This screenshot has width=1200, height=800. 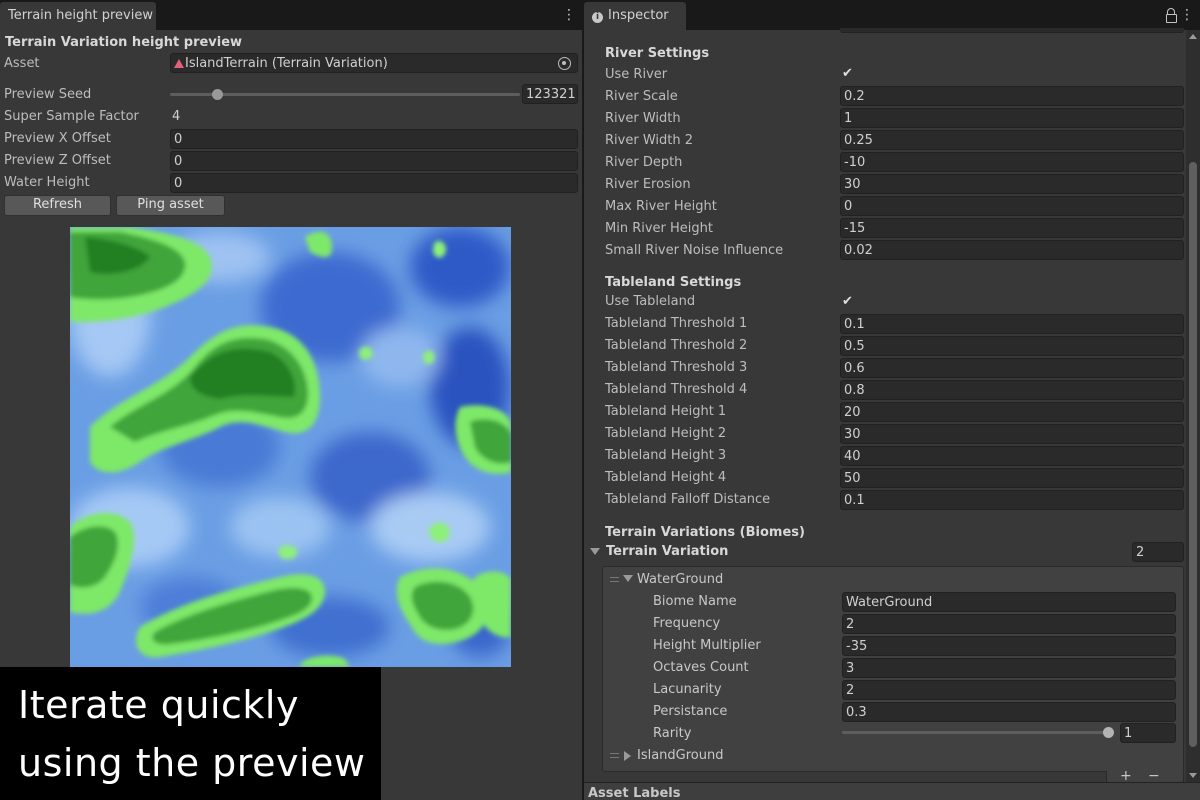 What do you see at coordinates (676, 345) in the screenshot?
I see `tableland-threshold-2-label: Tableland Threshold 2` at bounding box center [676, 345].